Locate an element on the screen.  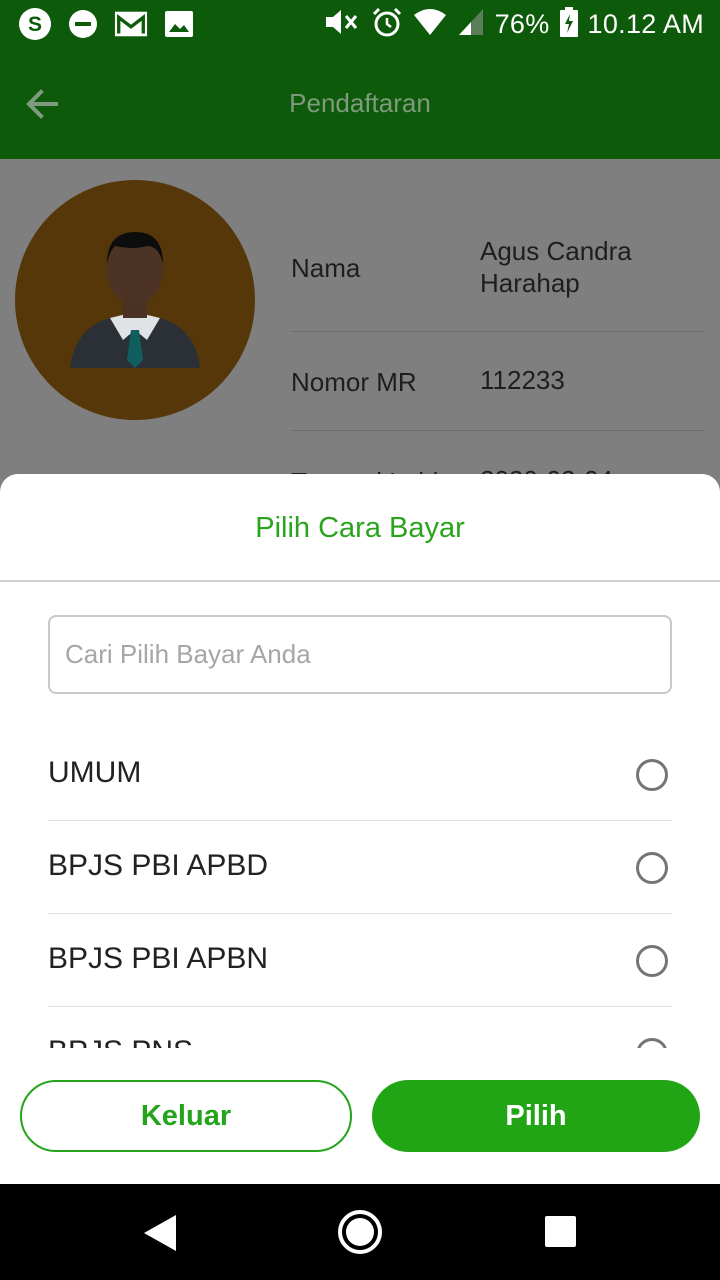
skype-icon: S is located at coordinates (35, 24).